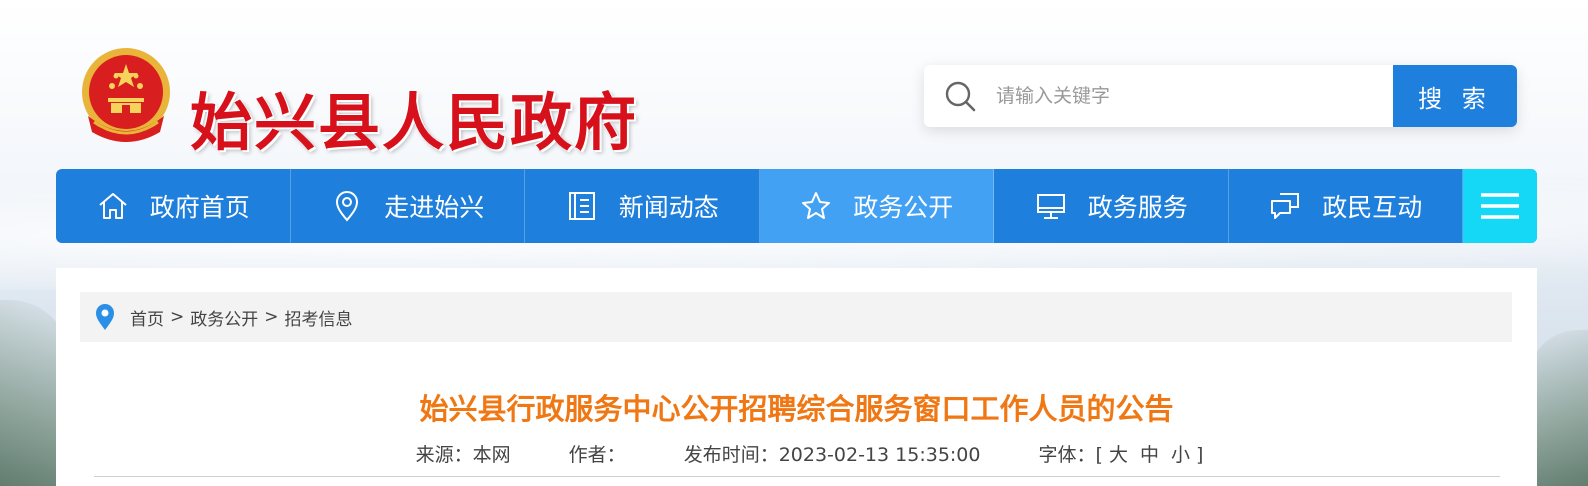 This screenshot has height=486, width=1588. What do you see at coordinates (581, 206) in the screenshot?
I see `news-icon` at bounding box center [581, 206].